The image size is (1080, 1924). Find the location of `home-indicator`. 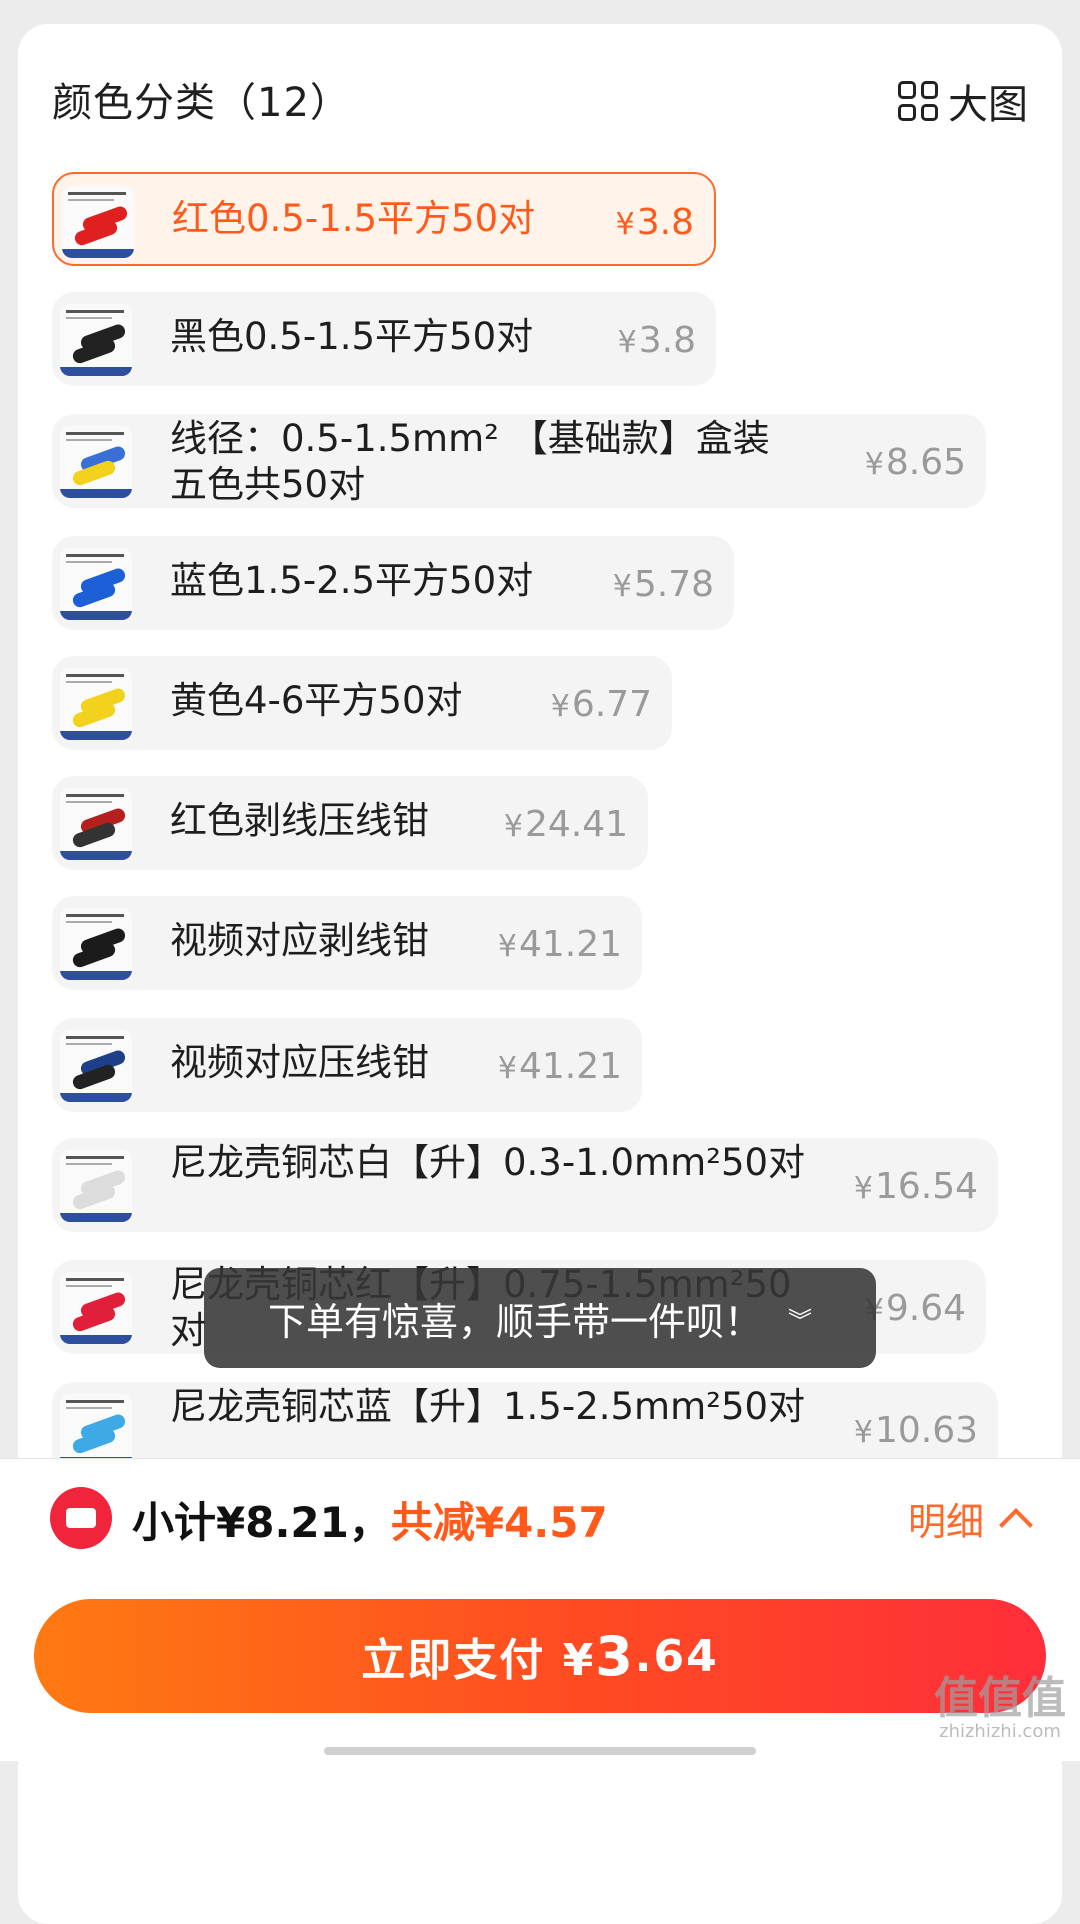

home-indicator is located at coordinates (540, 1751).